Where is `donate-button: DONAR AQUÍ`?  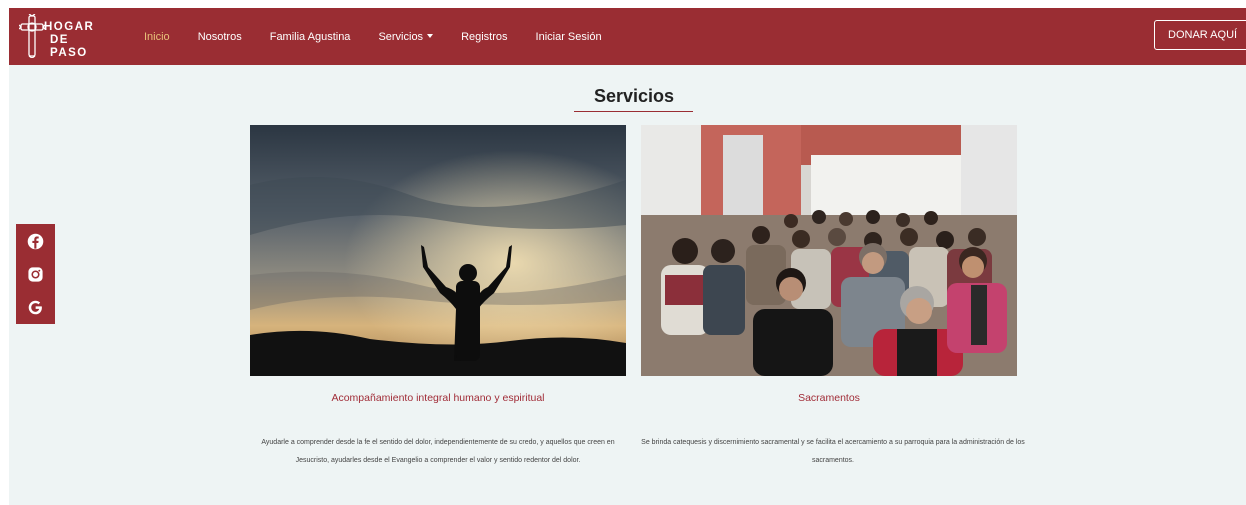 donate-button: DONAR AQUÍ is located at coordinates (1200, 35).